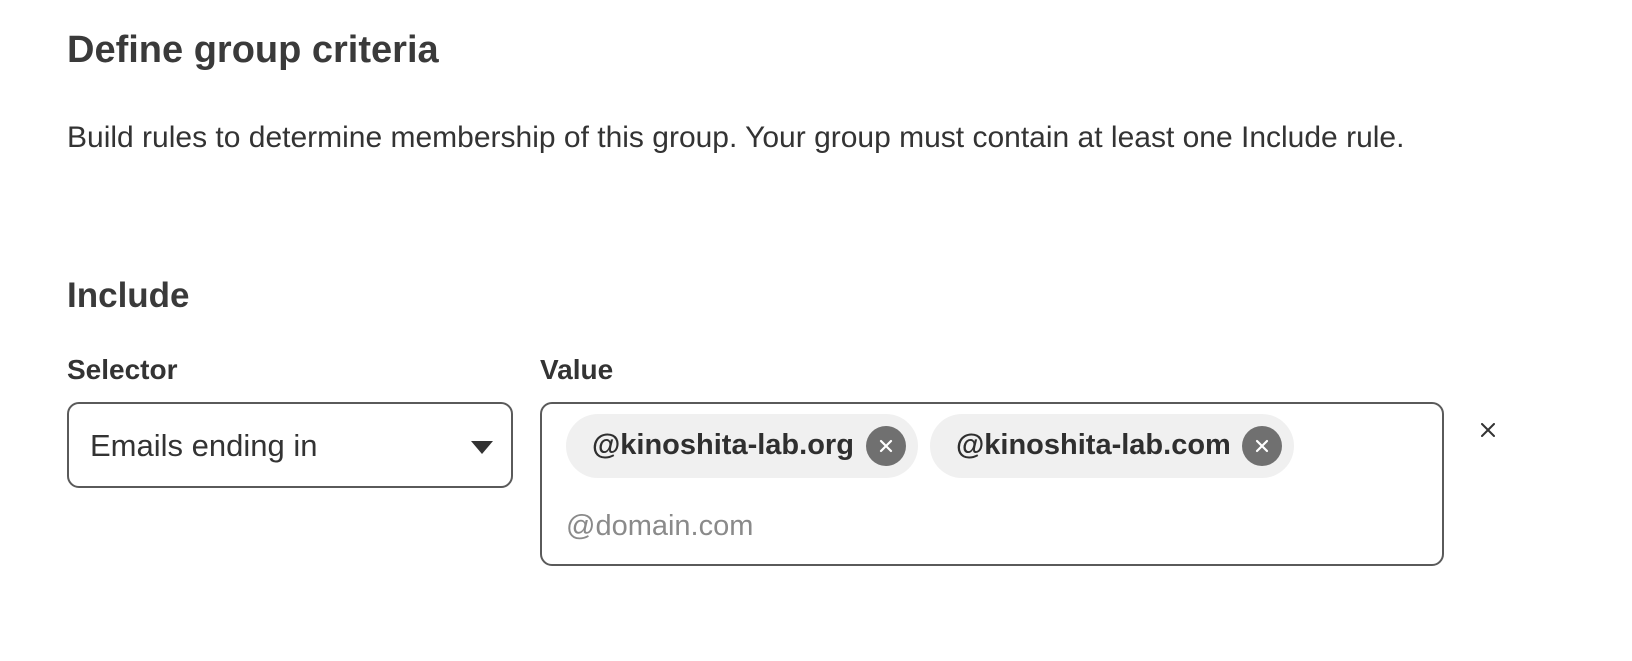  I want to click on value-chip: @kinoshita-lab.com, so click(1112, 446).